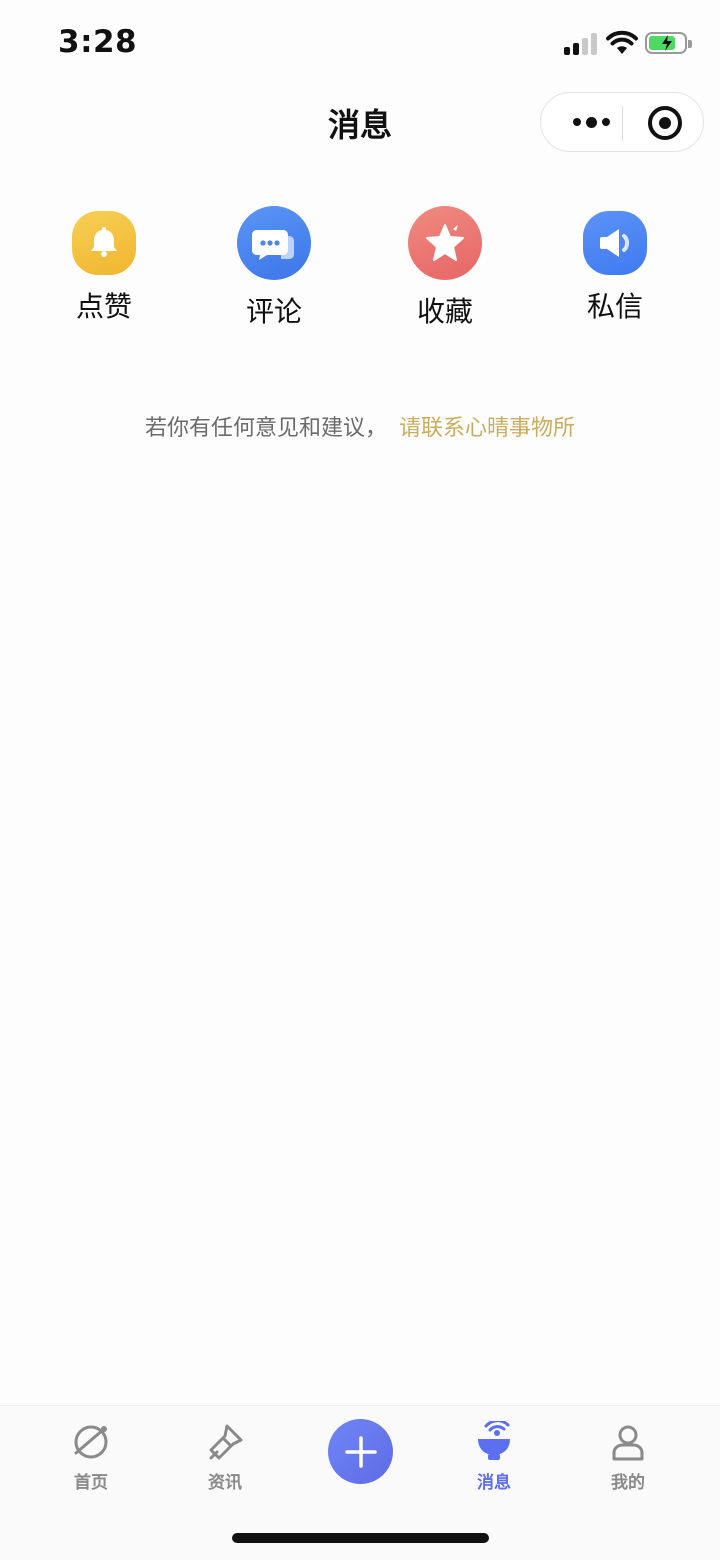 The height and width of the screenshot is (1560, 720). I want to click on chat-bubble-icon, so click(274, 243).